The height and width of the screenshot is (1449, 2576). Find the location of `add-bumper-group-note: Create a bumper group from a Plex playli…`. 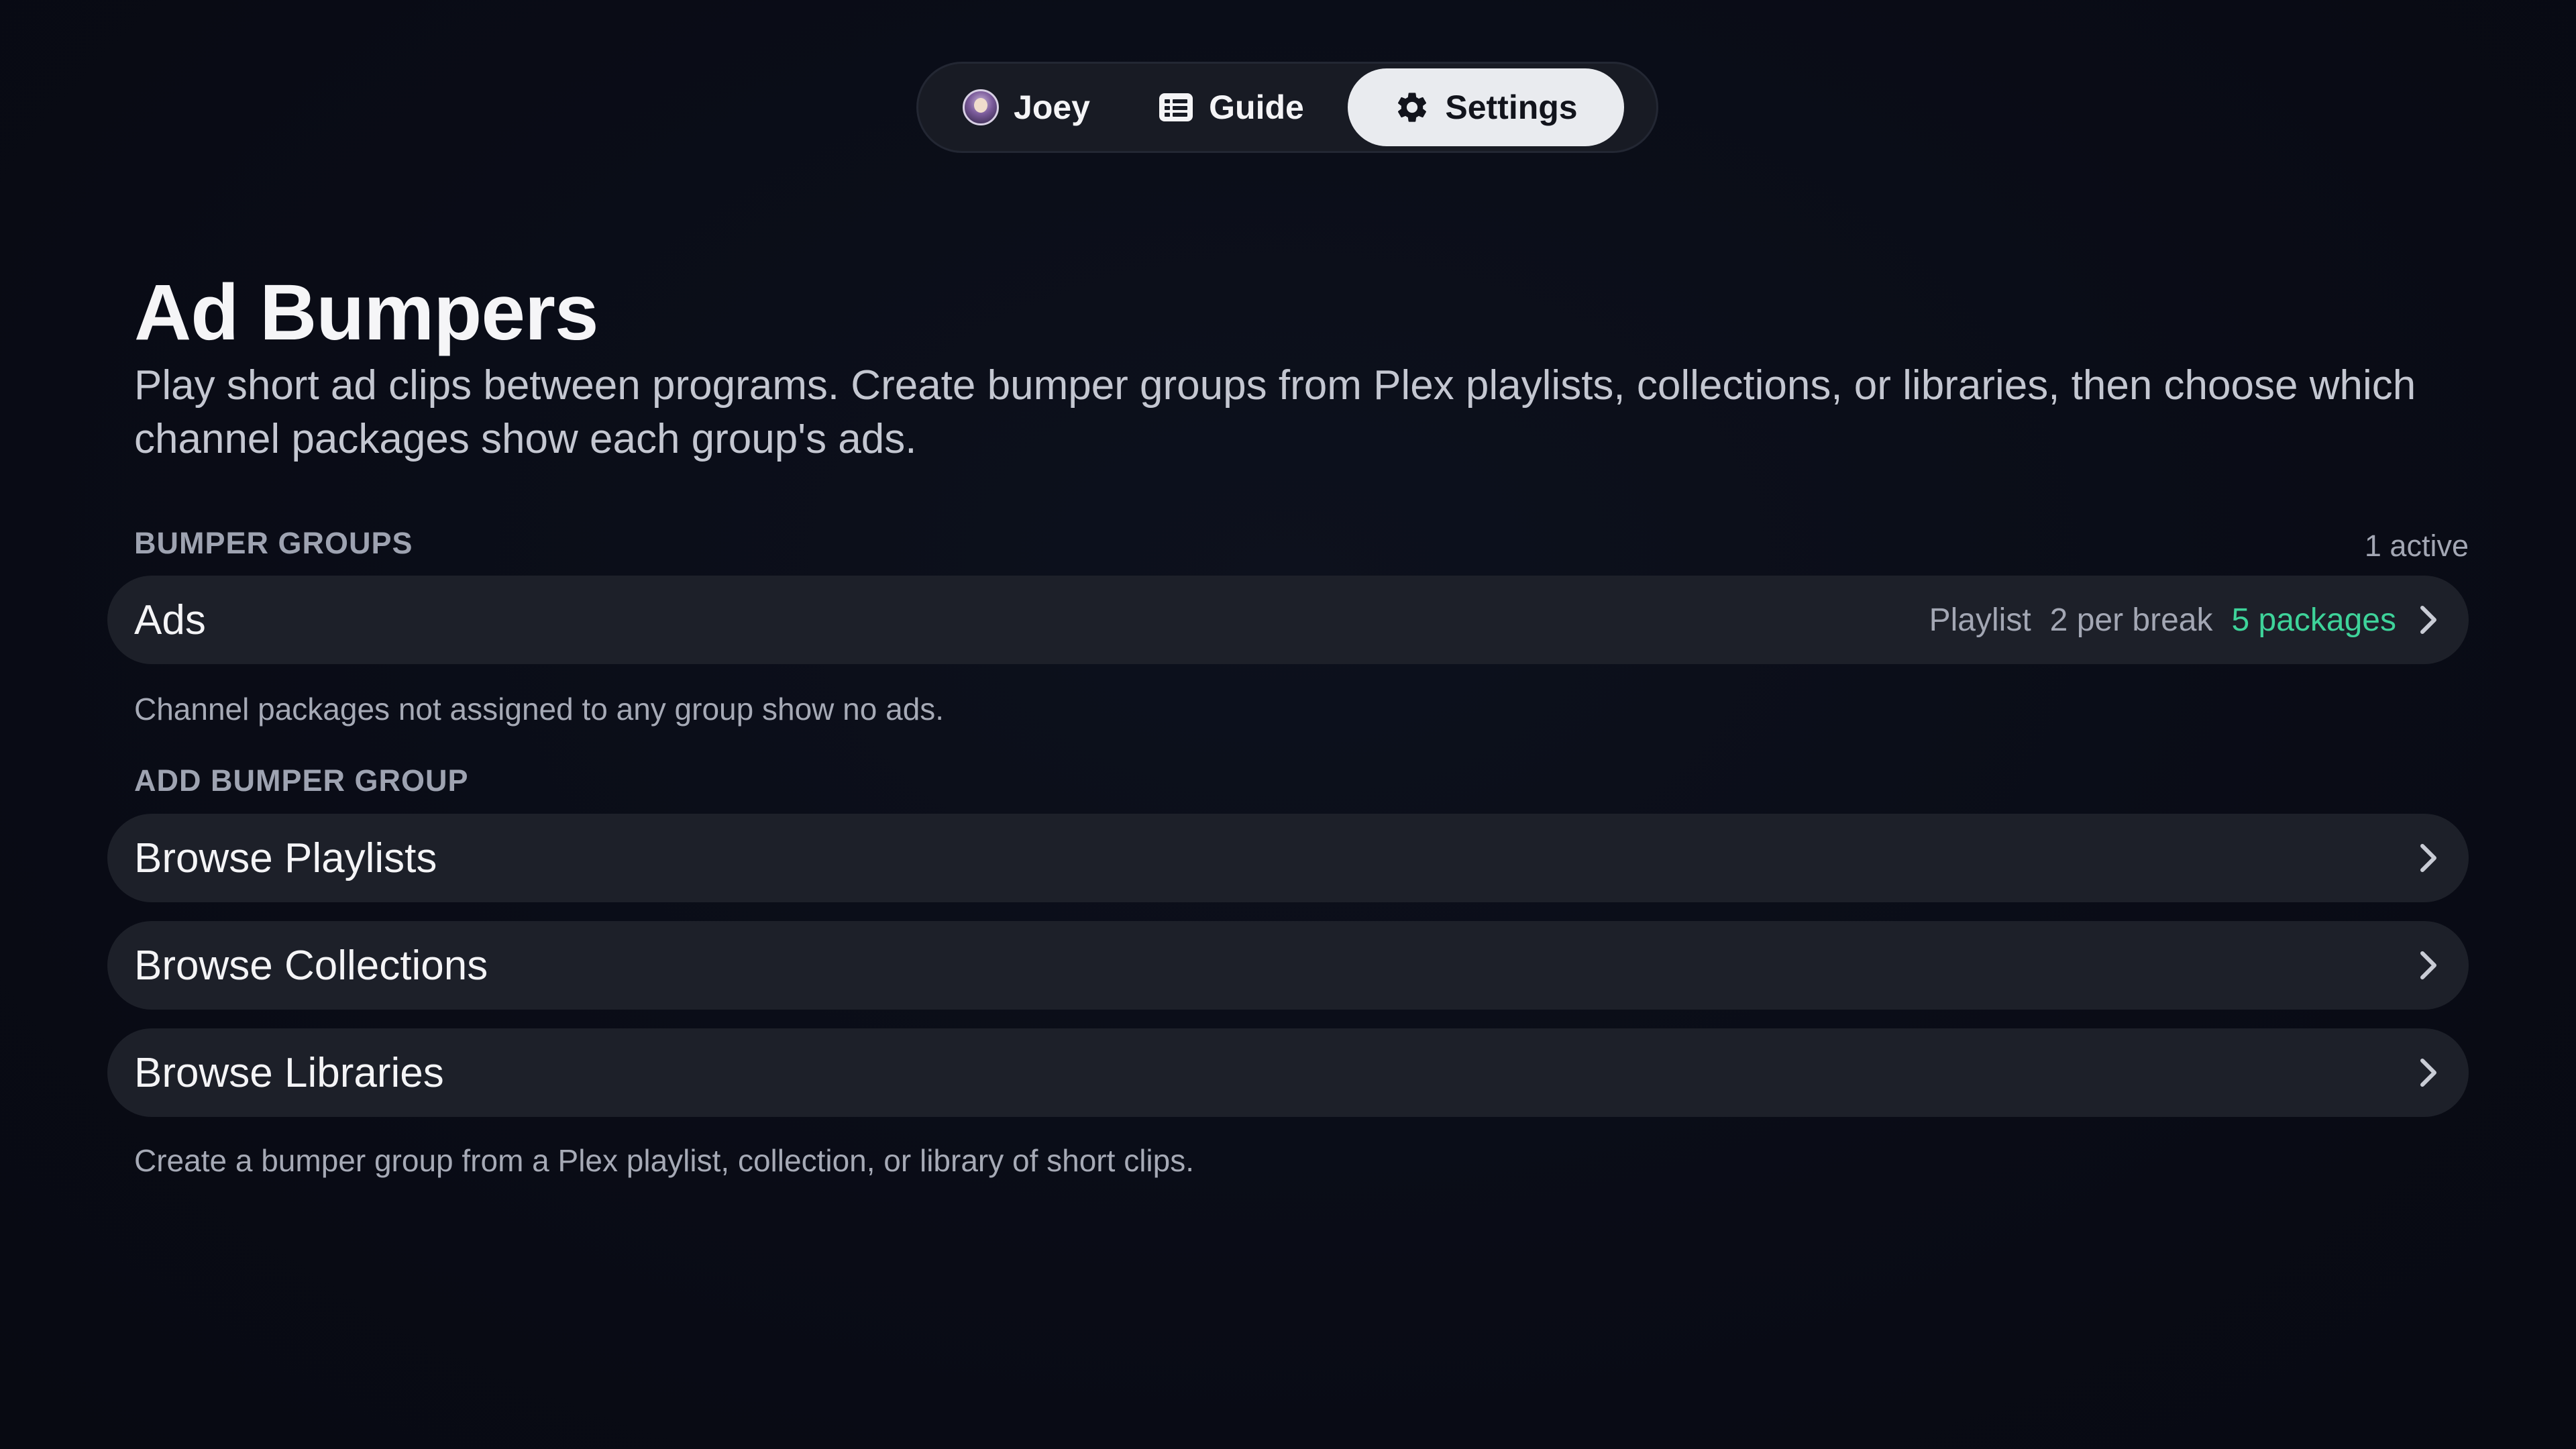

add-bumper-group-note: Create a bumper group from a Plex playli… is located at coordinates (664, 1160).